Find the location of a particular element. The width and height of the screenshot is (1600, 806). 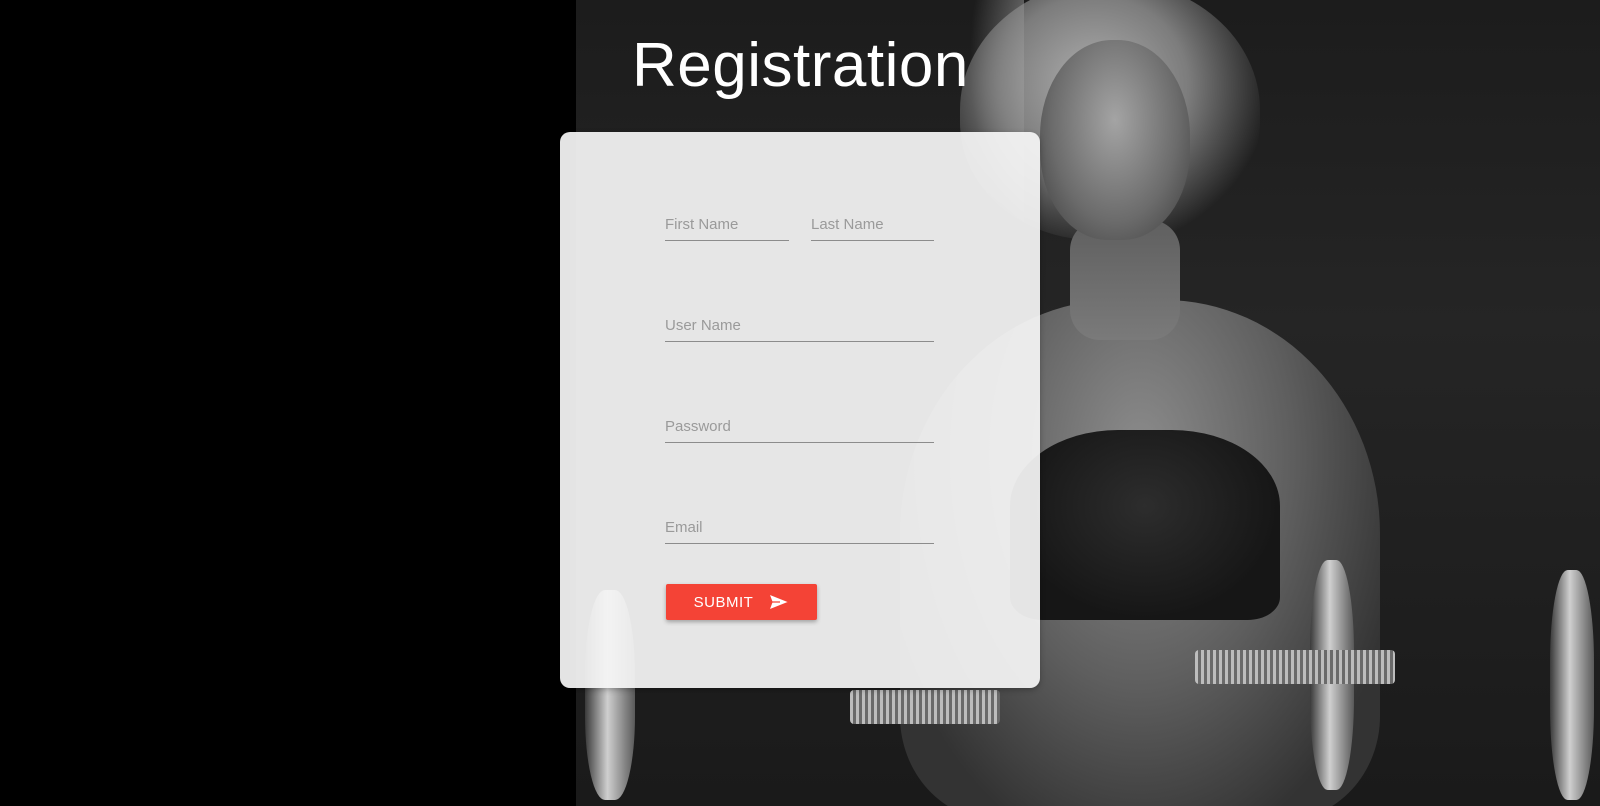

last-name-field is located at coordinates (872, 224).